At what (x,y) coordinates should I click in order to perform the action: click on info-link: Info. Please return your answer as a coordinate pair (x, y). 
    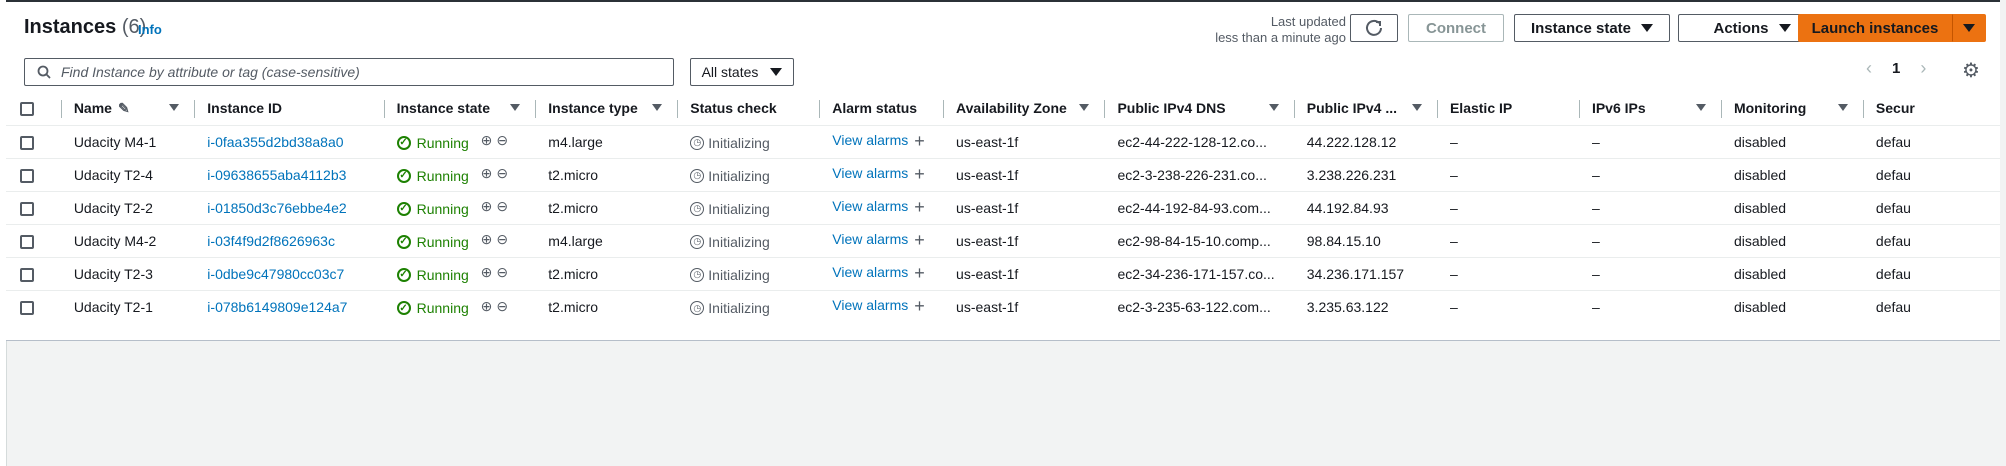
    Looking at the image, I should click on (150, 29).